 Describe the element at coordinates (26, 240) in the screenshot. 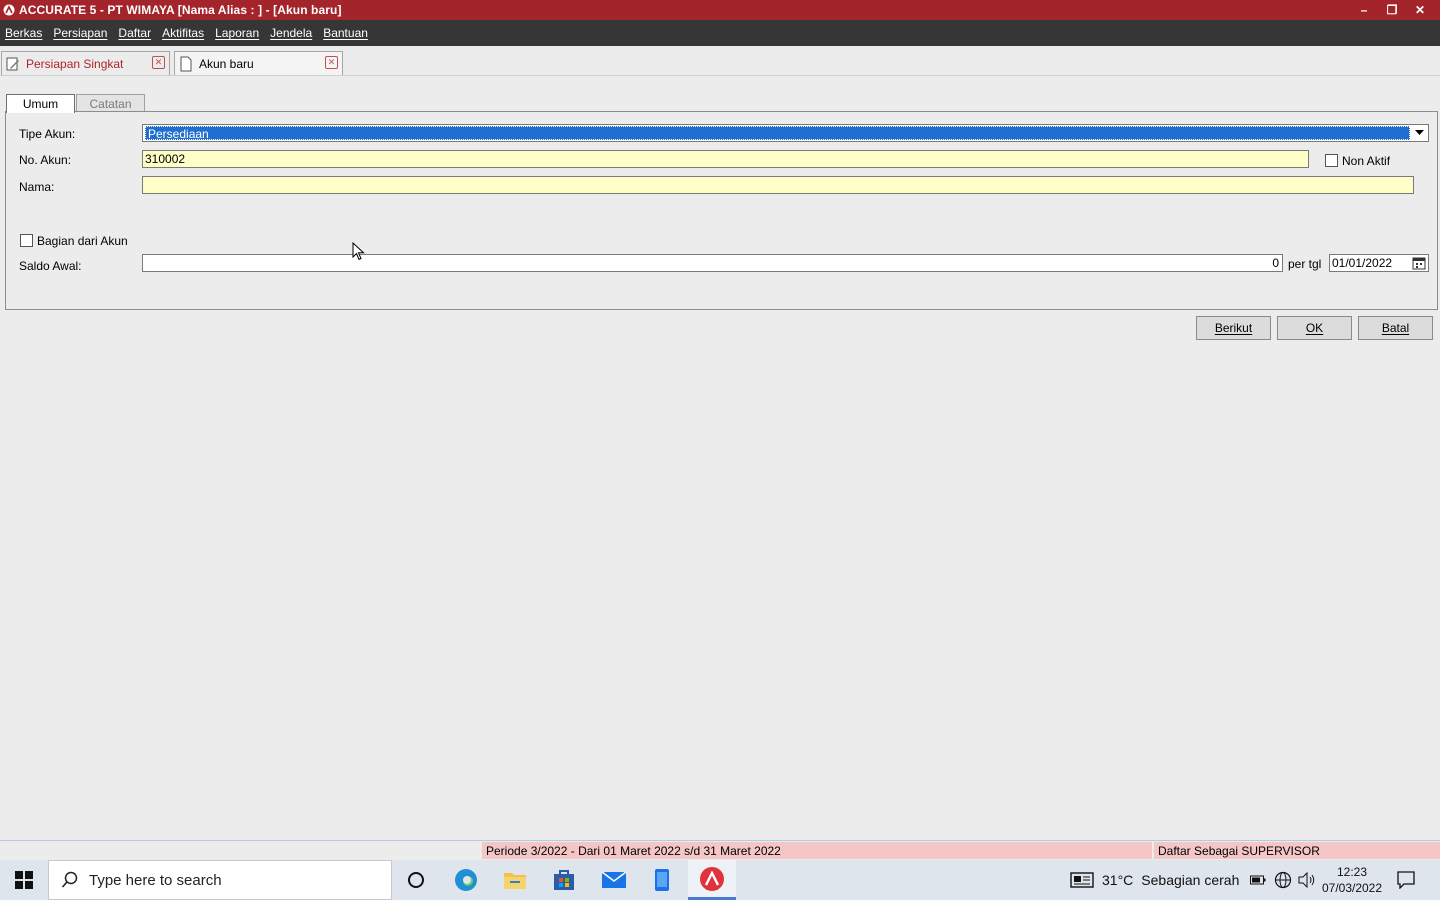

I see `bagian-dari-akun-checkbox` at that location.